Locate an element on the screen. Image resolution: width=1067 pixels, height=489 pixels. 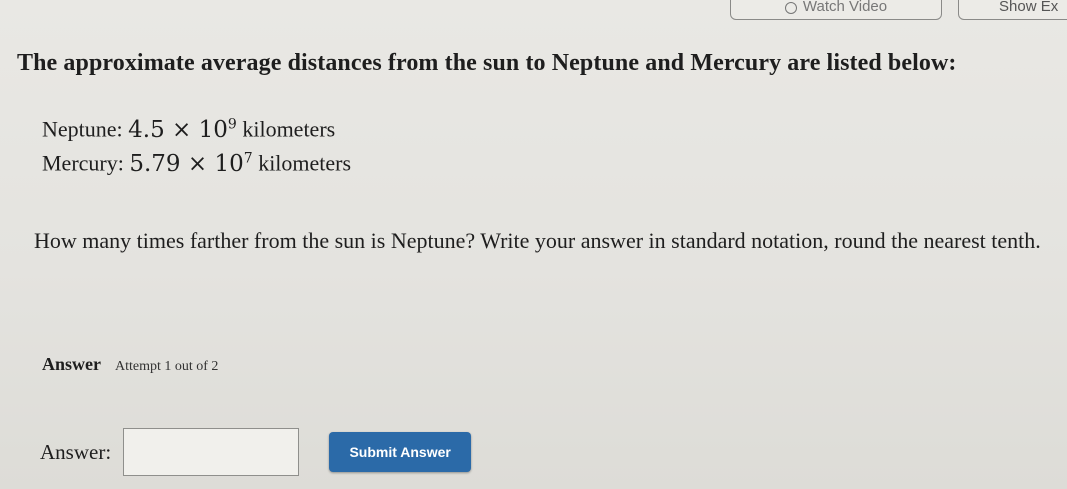
watch-video-button: Watch Video is located at coordinates (836, 10).